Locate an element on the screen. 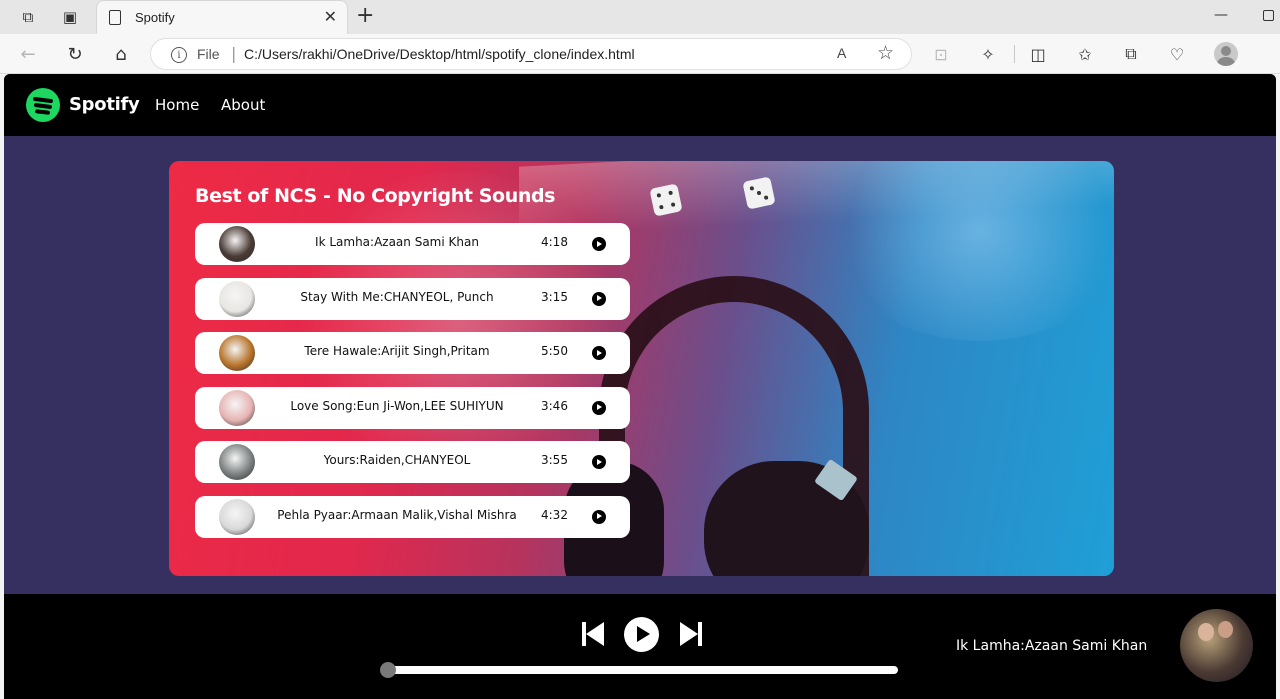 The image size is (1280, 699). top-navbar: Spotify Home About is located at coordinates (640, 105).